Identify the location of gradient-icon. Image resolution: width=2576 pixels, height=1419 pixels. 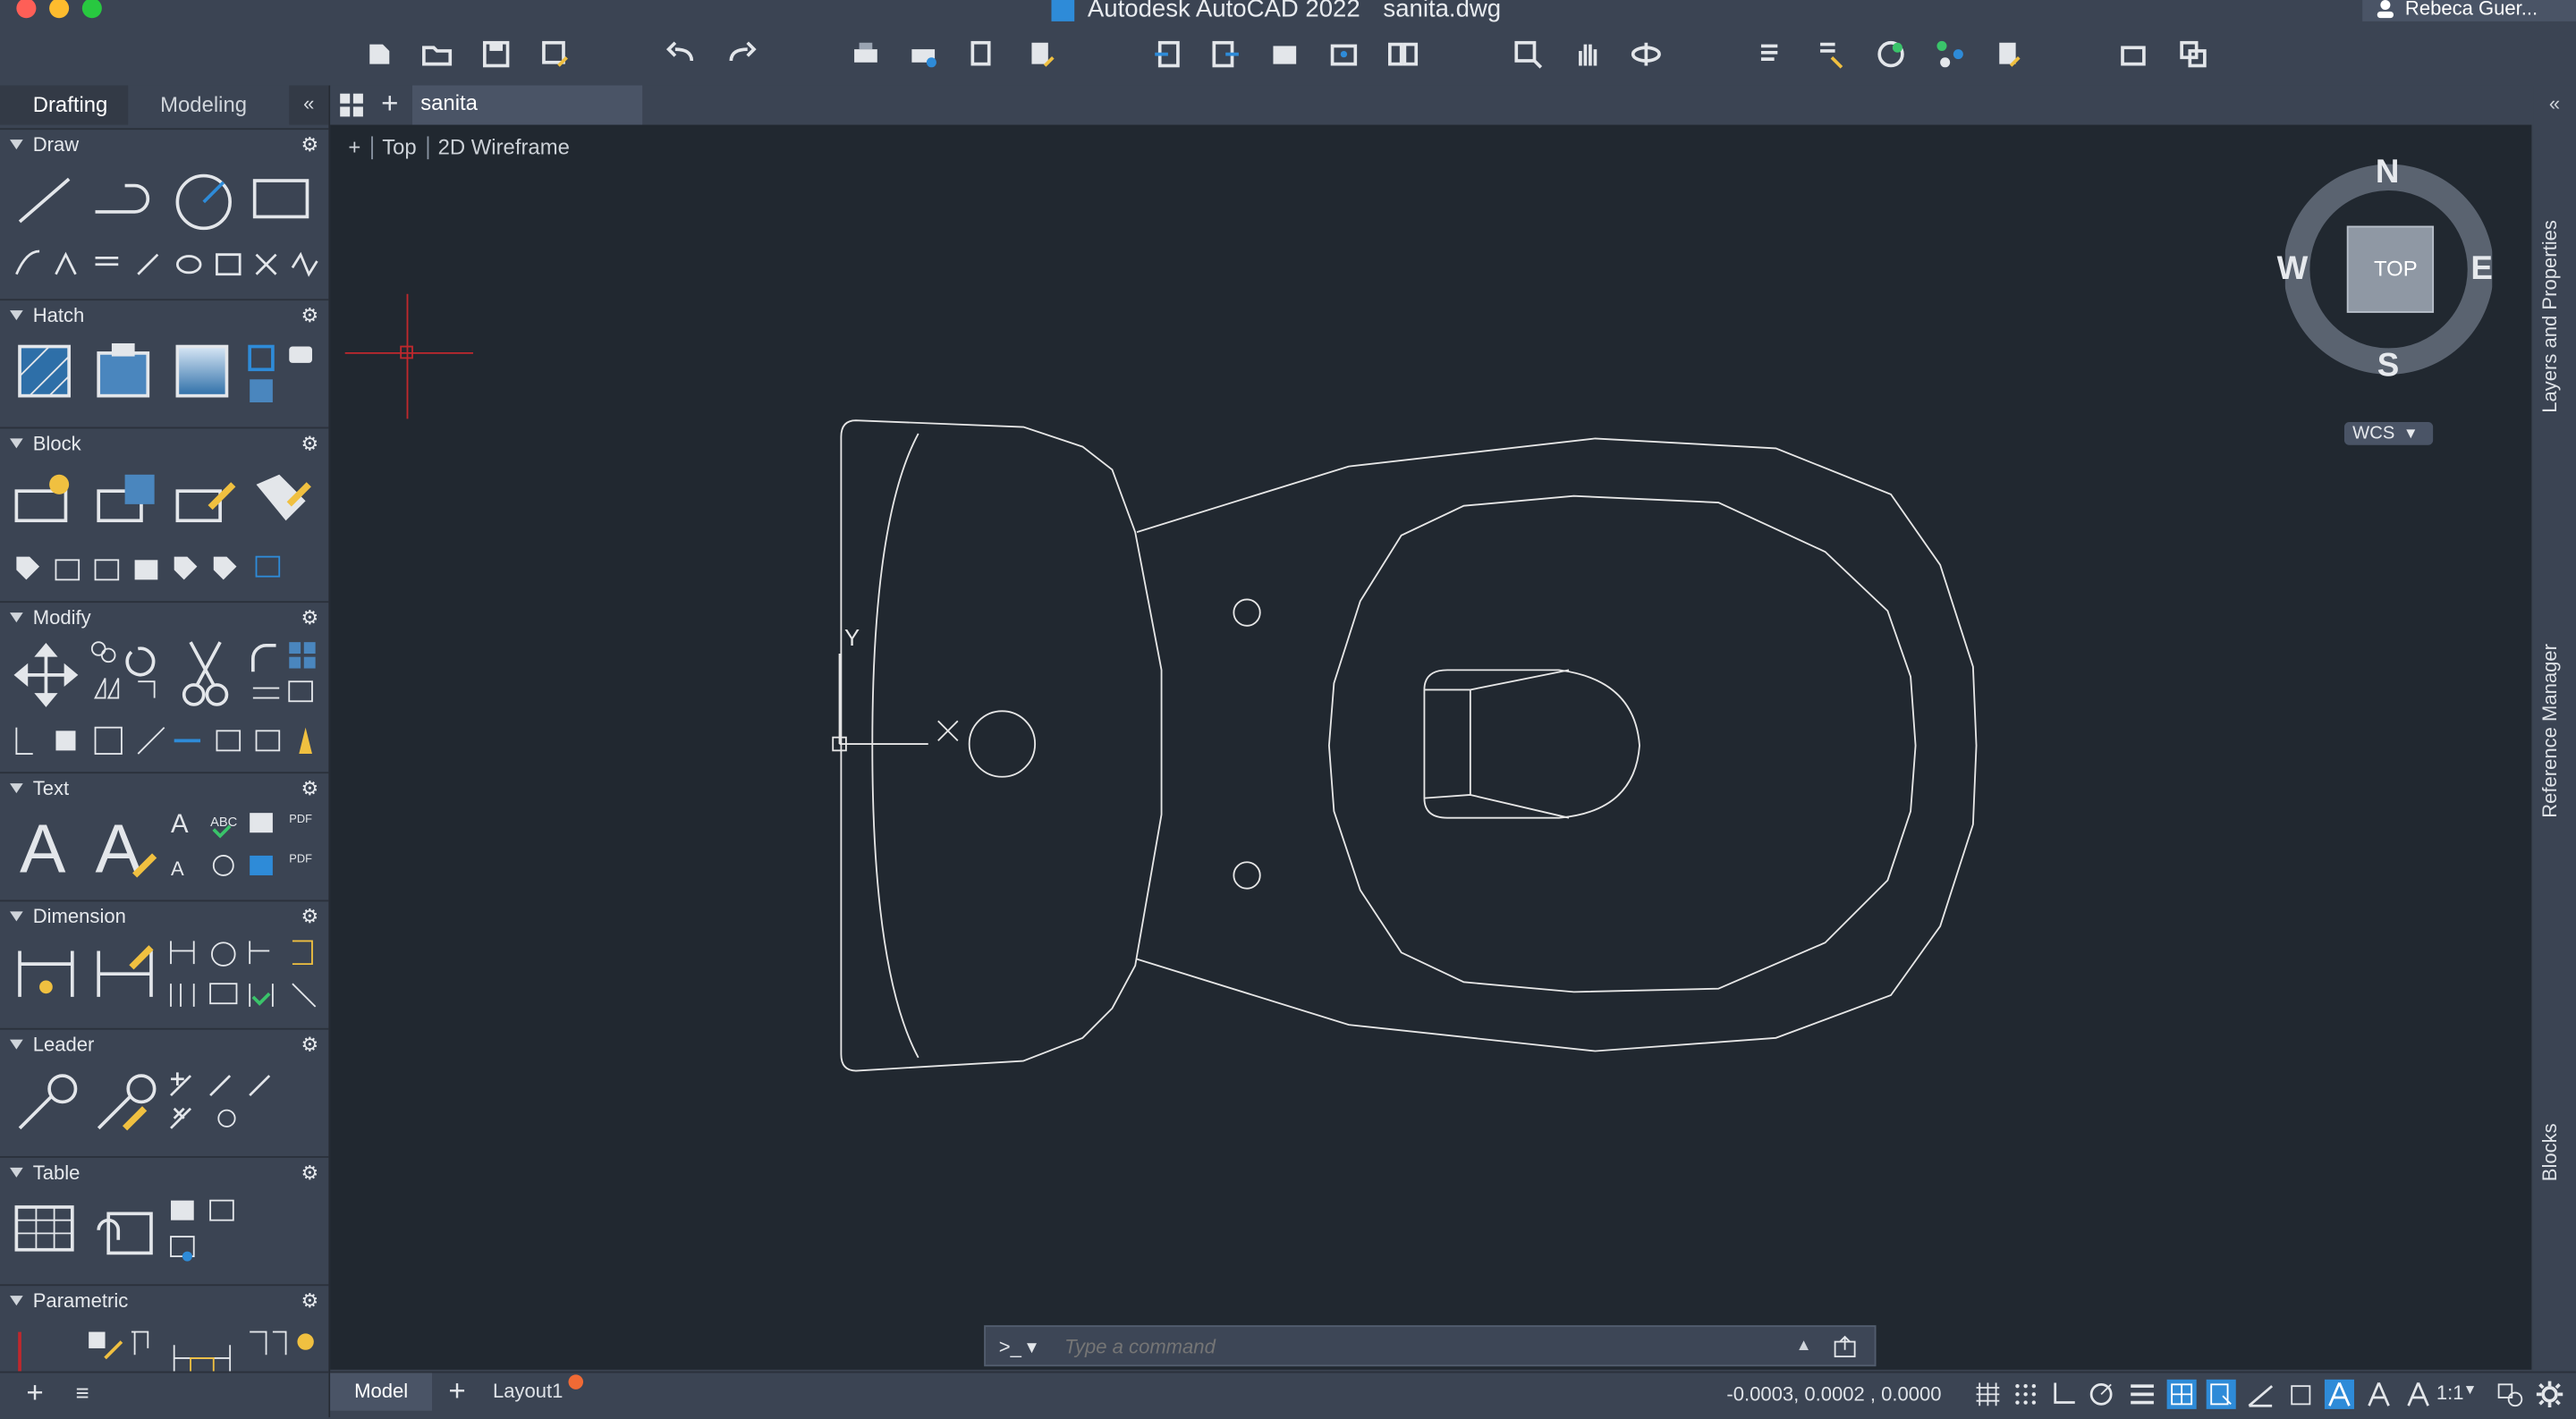
(203, 372).